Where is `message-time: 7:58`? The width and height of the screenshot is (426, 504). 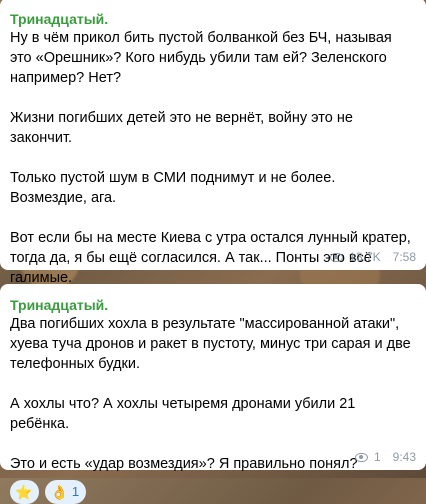 message-time: 7:58 is located at coordinates (404, 257).